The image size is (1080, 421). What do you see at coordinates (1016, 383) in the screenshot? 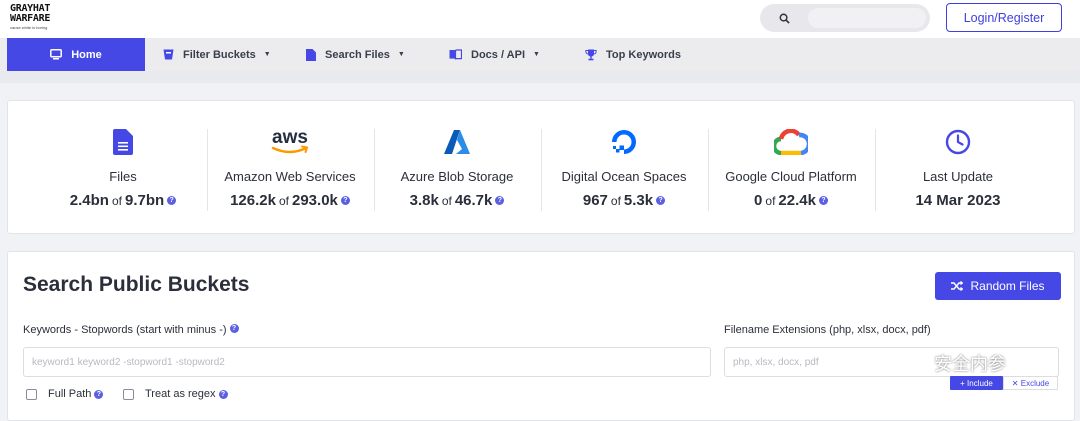
I see `close-icon: ✕` at bounding box center [1016, 383].